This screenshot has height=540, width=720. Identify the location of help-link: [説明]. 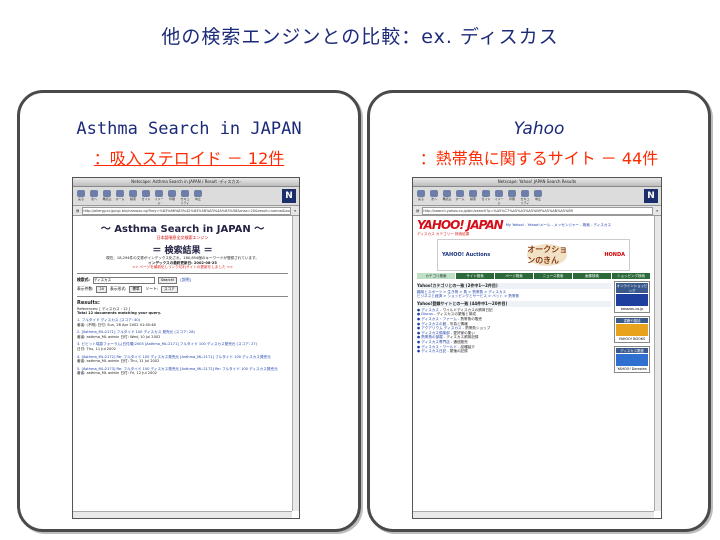
(185, 280).